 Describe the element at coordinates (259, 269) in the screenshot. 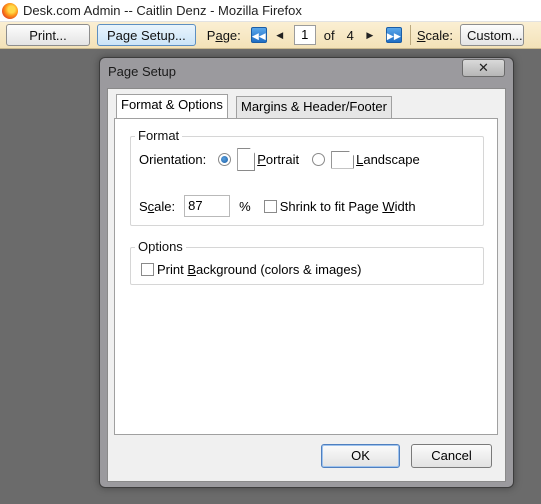

I see `print-background-label: Print Background (colors & images)` at that location.